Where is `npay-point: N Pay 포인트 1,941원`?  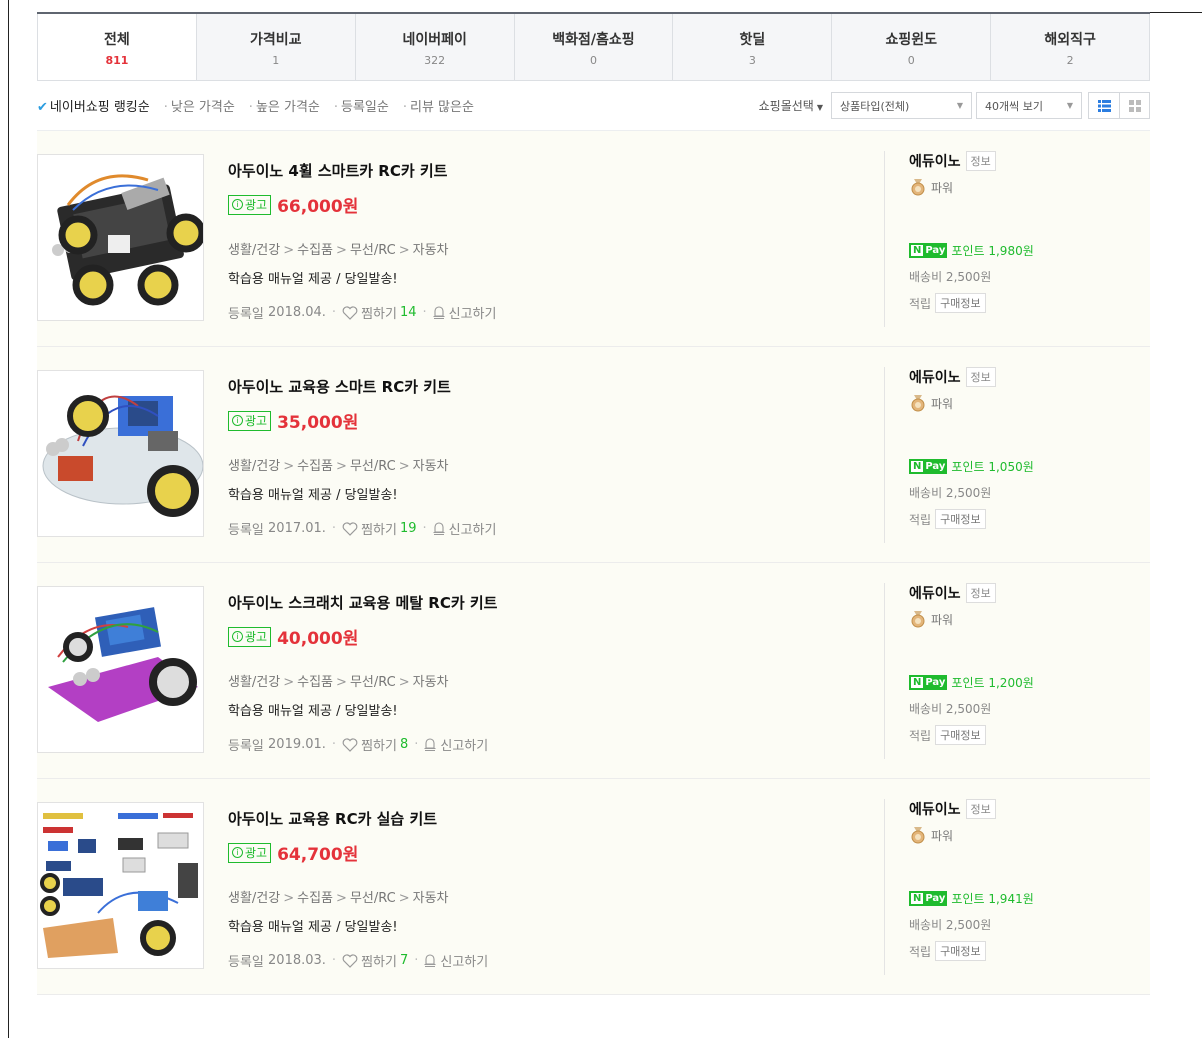 npay-point: N Pay 포인트 1,941원 is located at coordinates (1029, 898).